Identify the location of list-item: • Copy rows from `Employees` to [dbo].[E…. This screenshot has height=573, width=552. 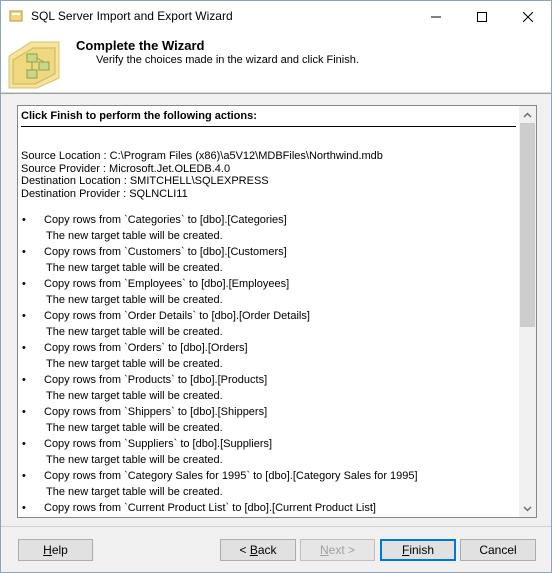
(268, 294).